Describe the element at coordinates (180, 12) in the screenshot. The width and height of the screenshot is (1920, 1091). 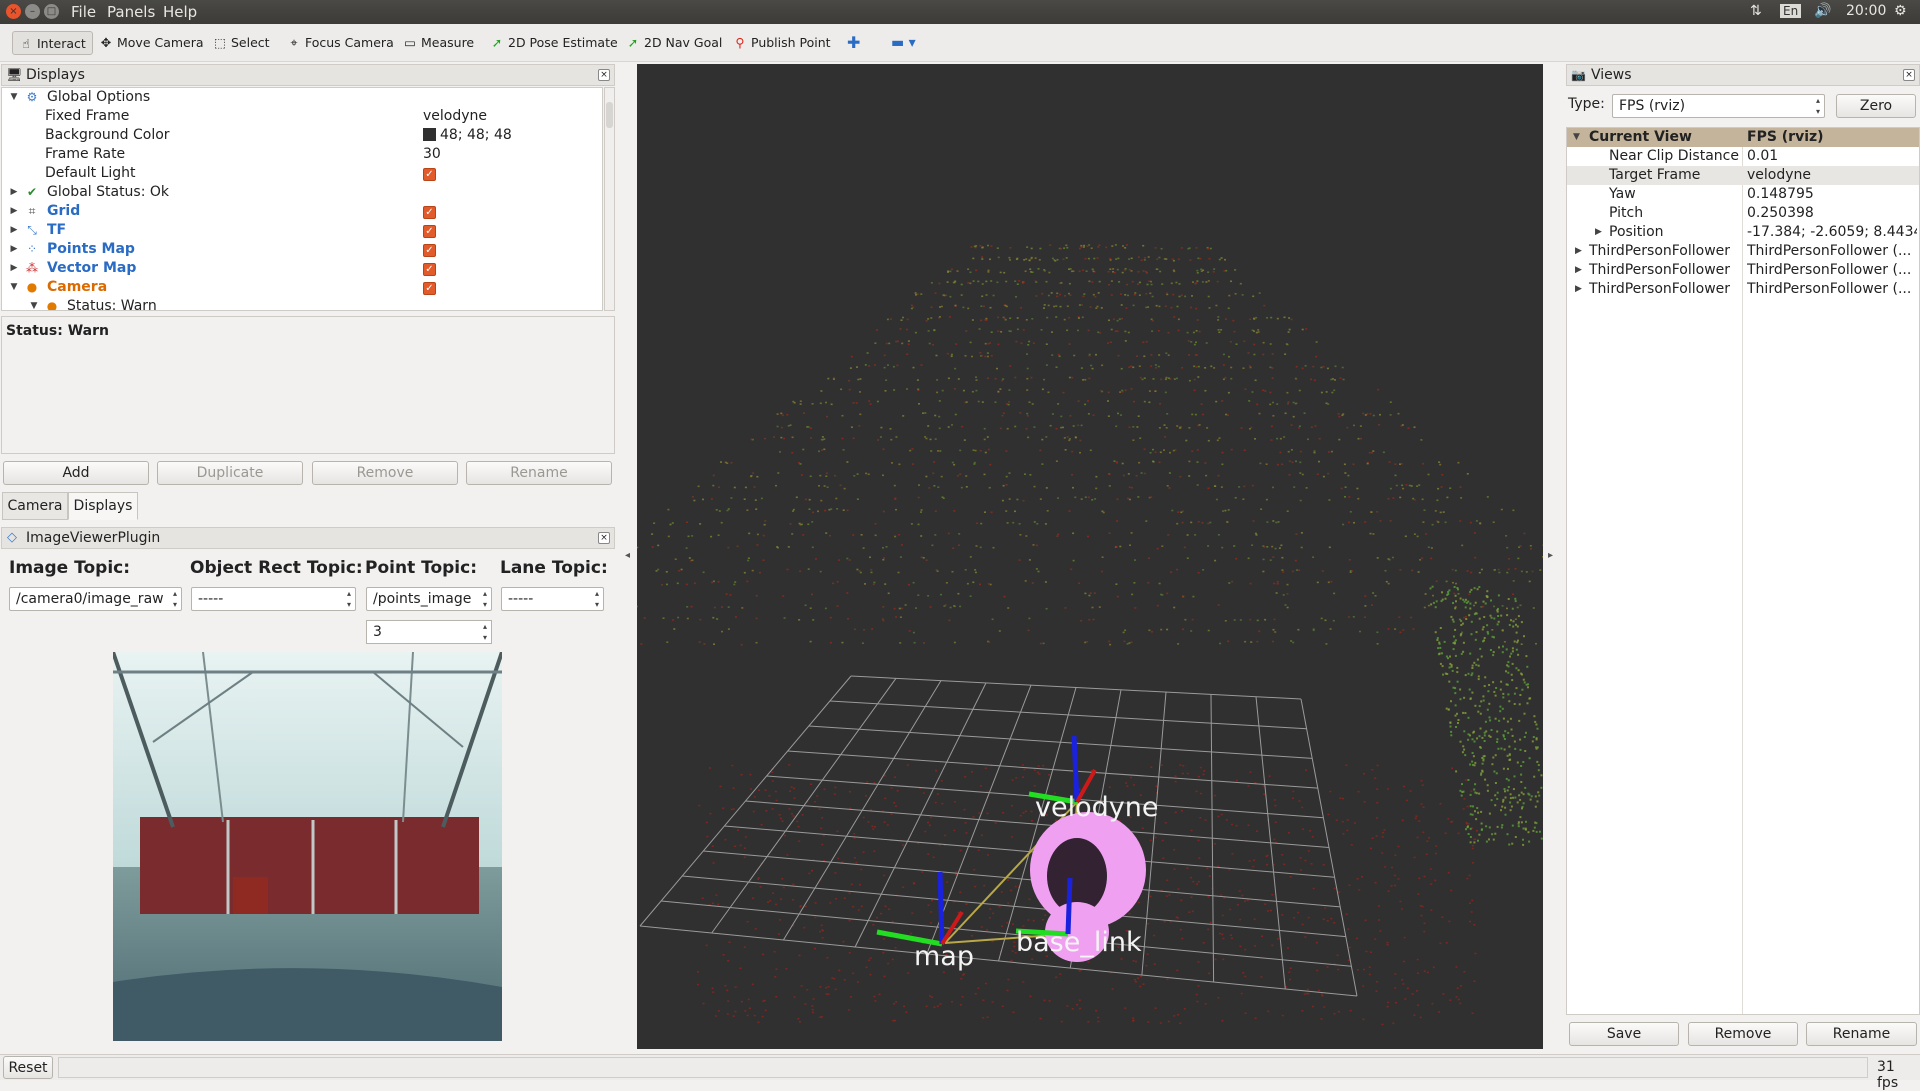
I see `menu-help: Help` at that location.